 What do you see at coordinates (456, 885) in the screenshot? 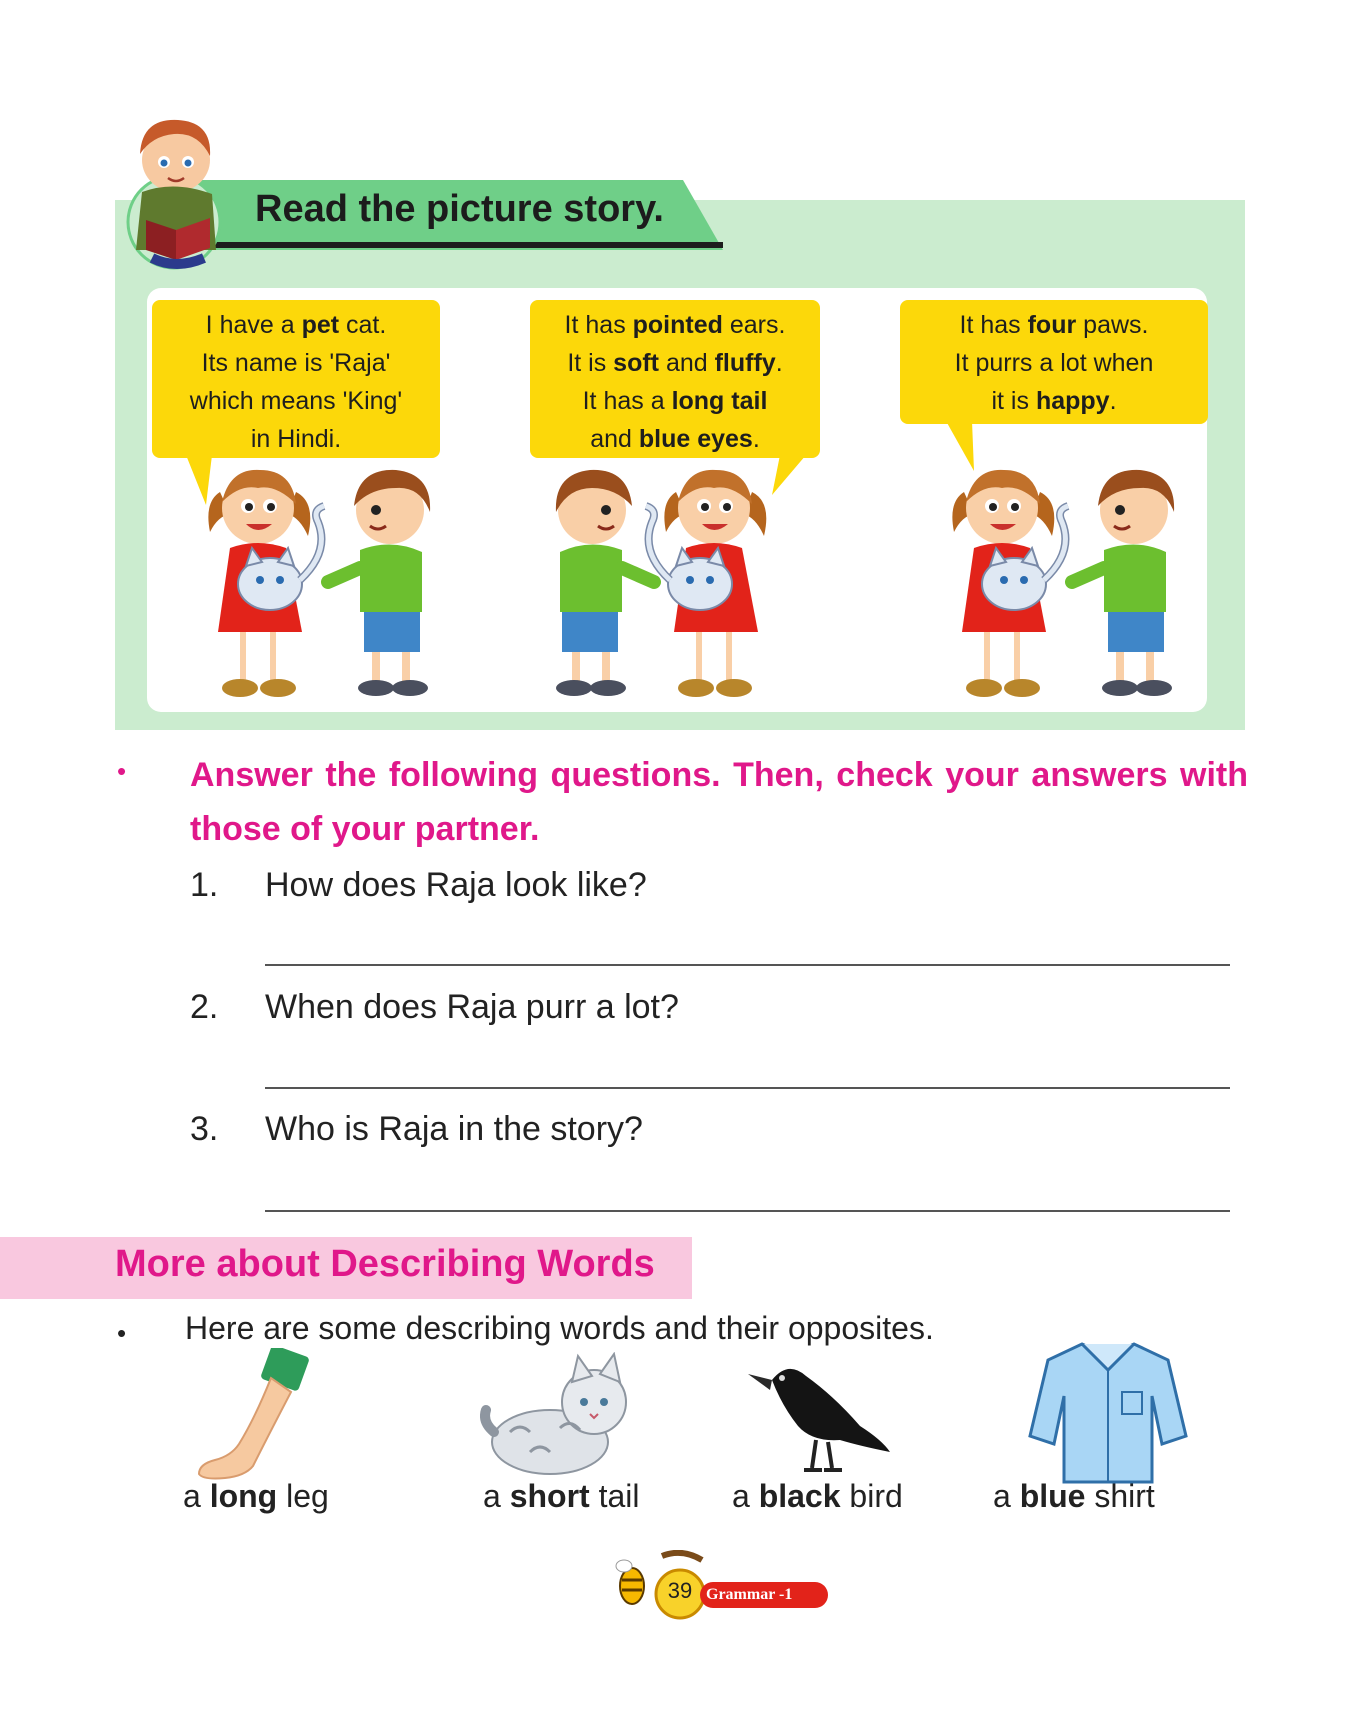
I see `question-1-text: How does Raja look like?` at bounding box center [456, 885].